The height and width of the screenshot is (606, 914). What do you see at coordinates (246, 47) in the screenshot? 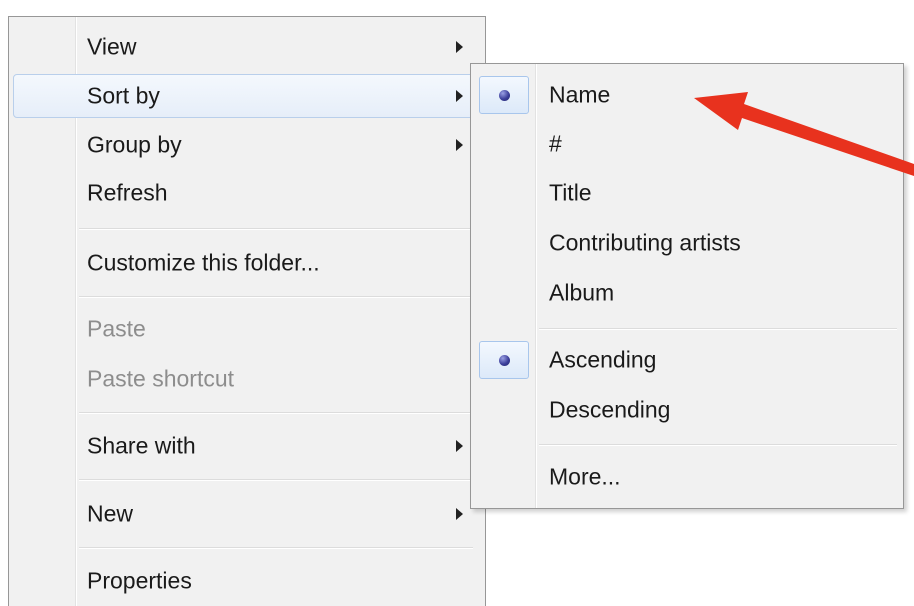
I see `menu-item-view: View` at bounding box center [246, 47].